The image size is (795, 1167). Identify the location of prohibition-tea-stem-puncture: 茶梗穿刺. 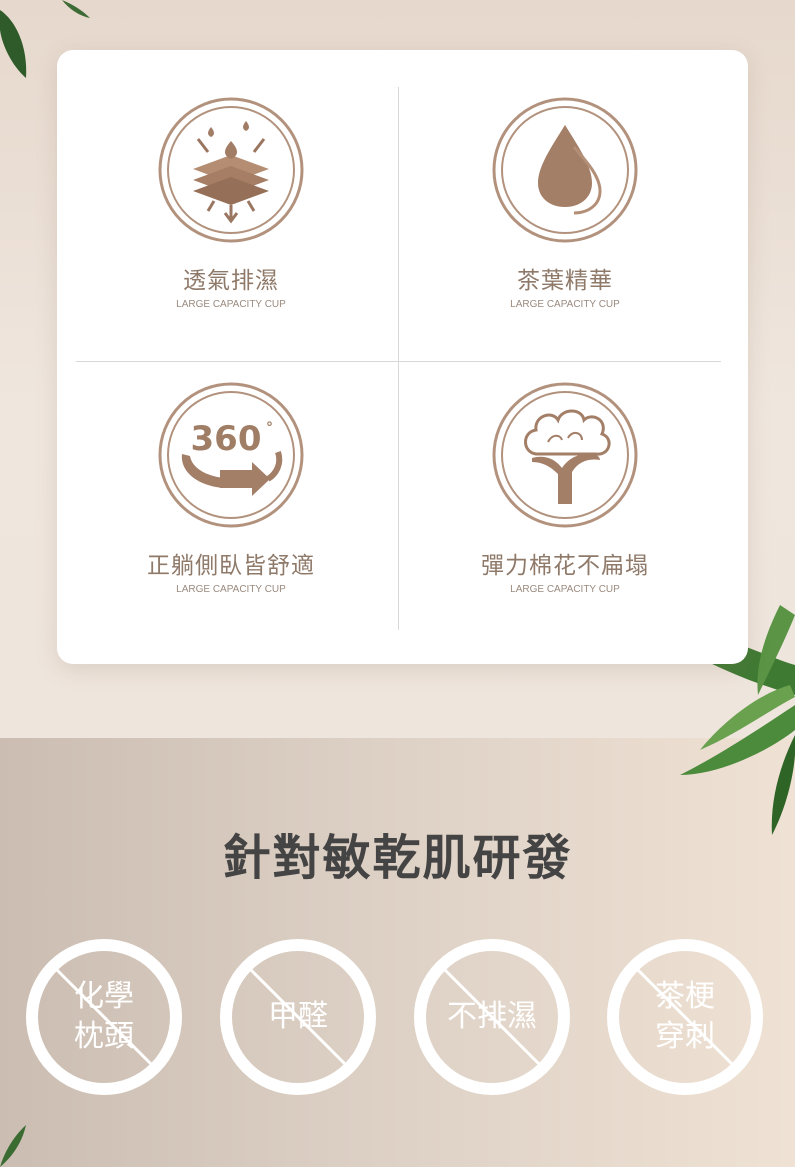
(685, 1017).